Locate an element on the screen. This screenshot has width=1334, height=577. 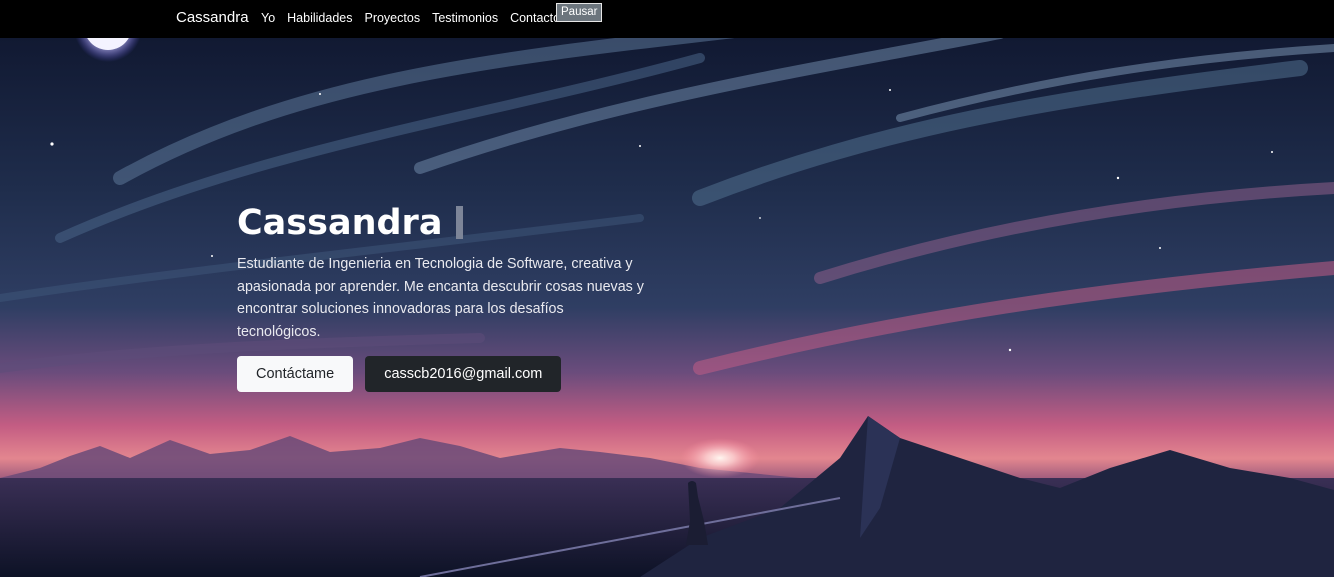
nav-link-yo: Yo is located at coordinates (268, 18).